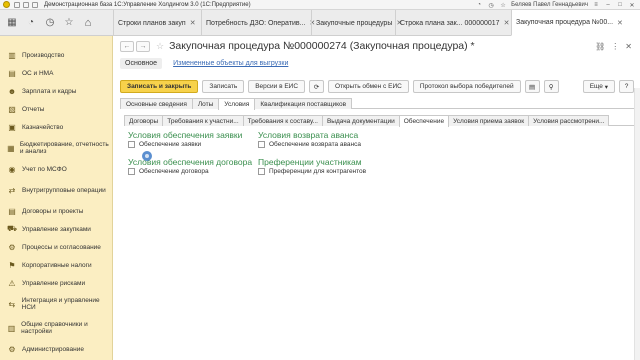 This screenshot has width=640, height=360. Describe the element at coordinates (56, 304) in the screenshot. I see `sidebar-item-integration: ⇆ Интеграция и управление НСИ` at that location.